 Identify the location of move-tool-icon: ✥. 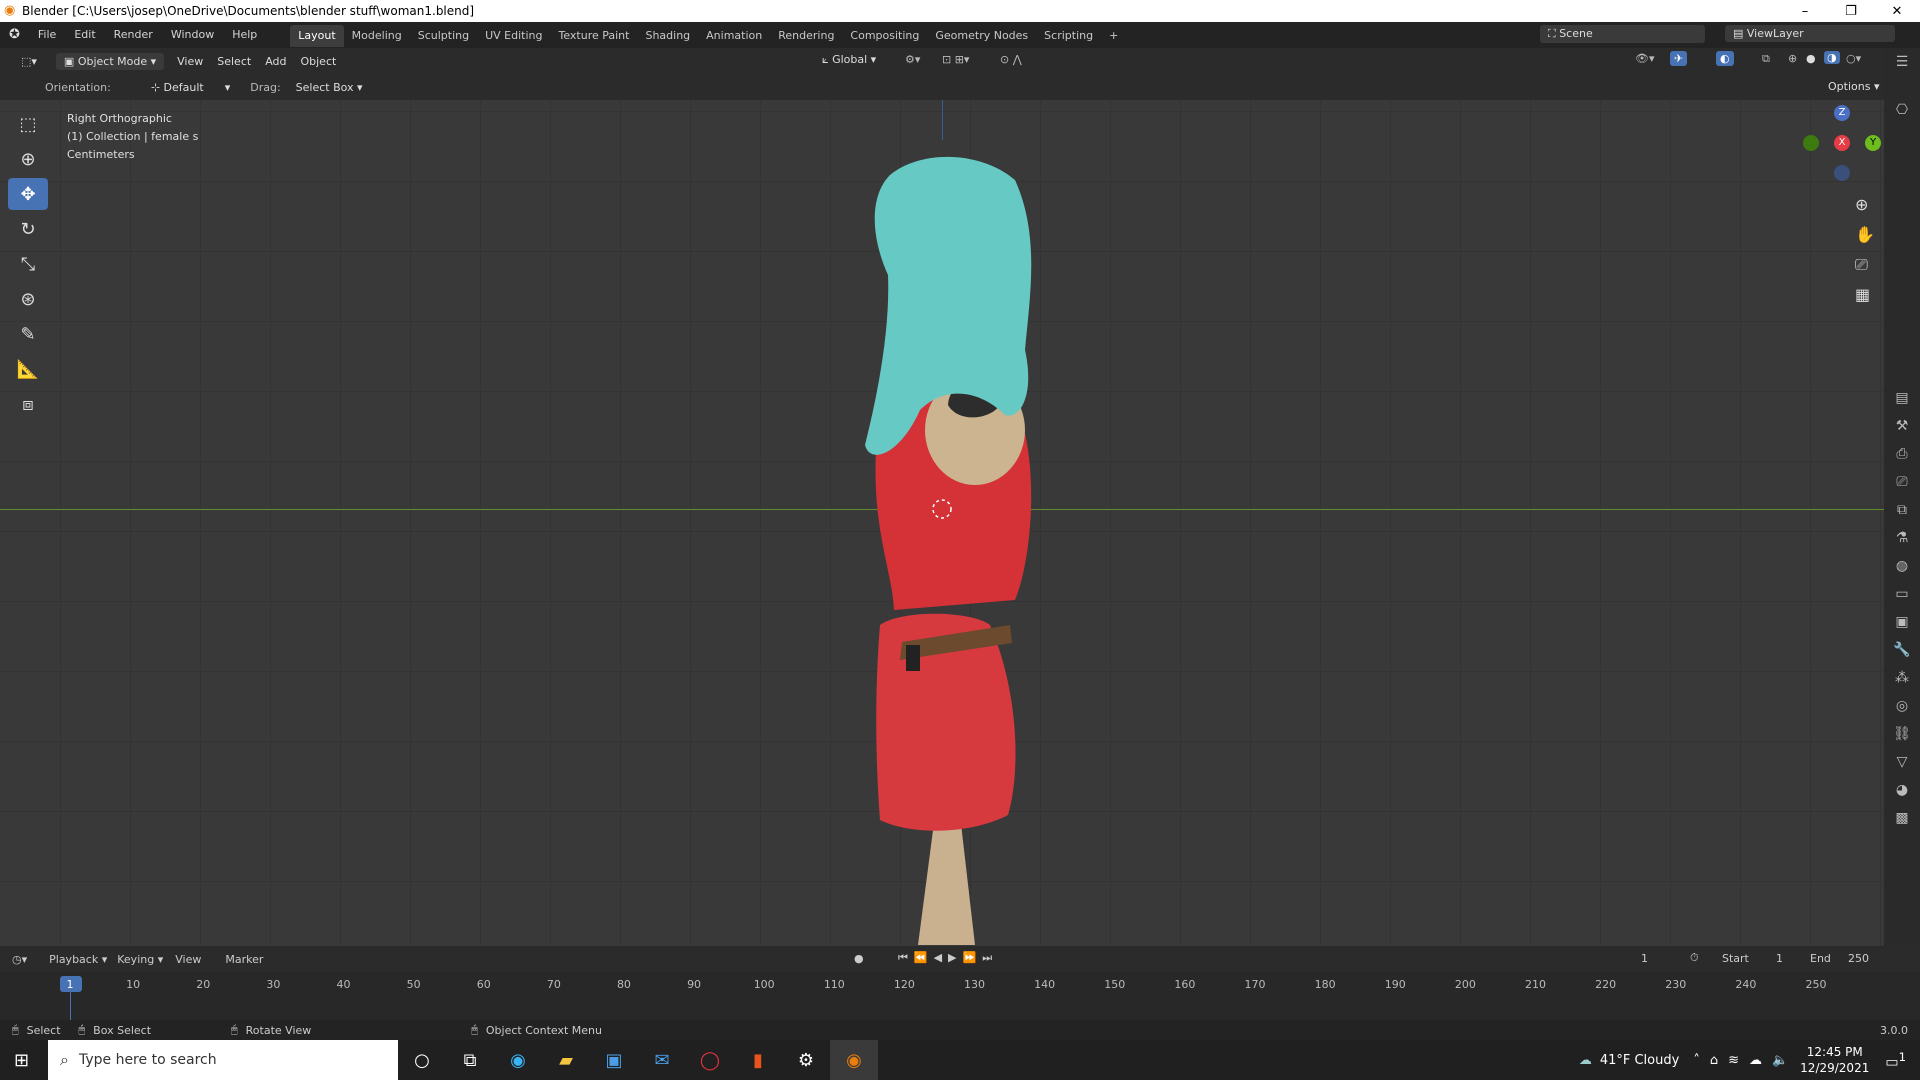
(28, 194).